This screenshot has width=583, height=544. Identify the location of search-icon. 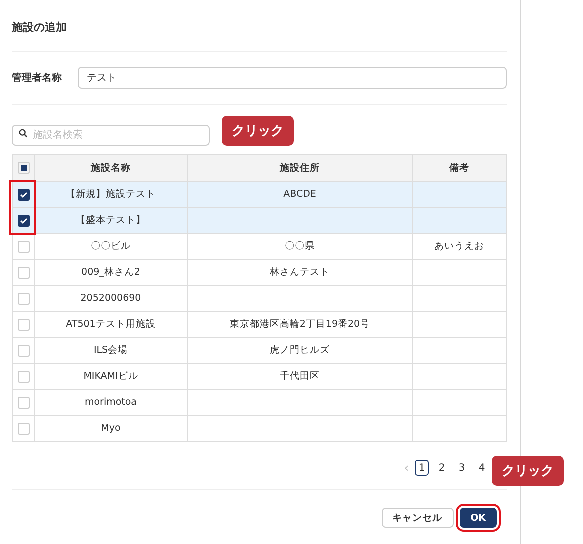
(23, 133).